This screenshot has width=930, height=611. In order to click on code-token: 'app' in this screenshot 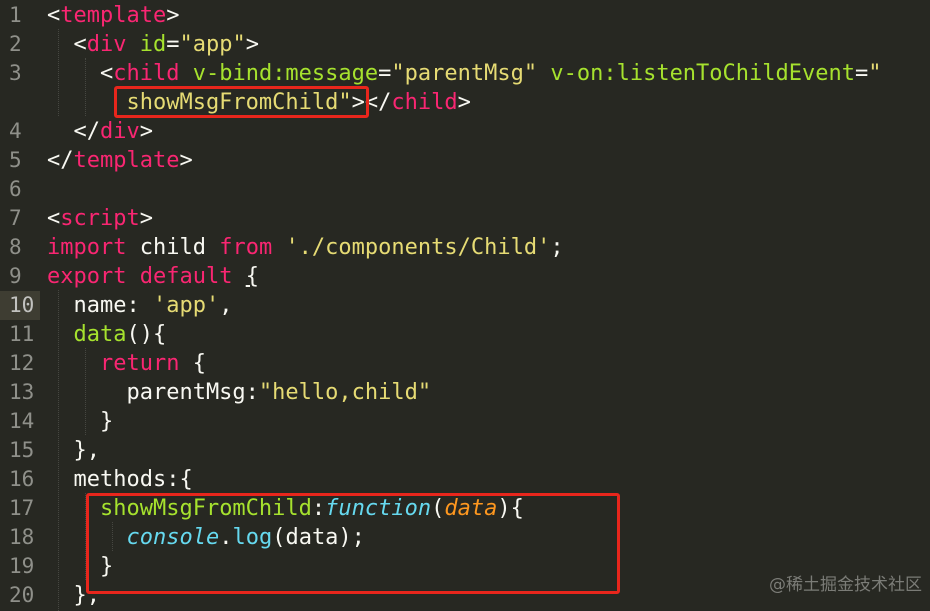, I will do `click(186, 305)`.